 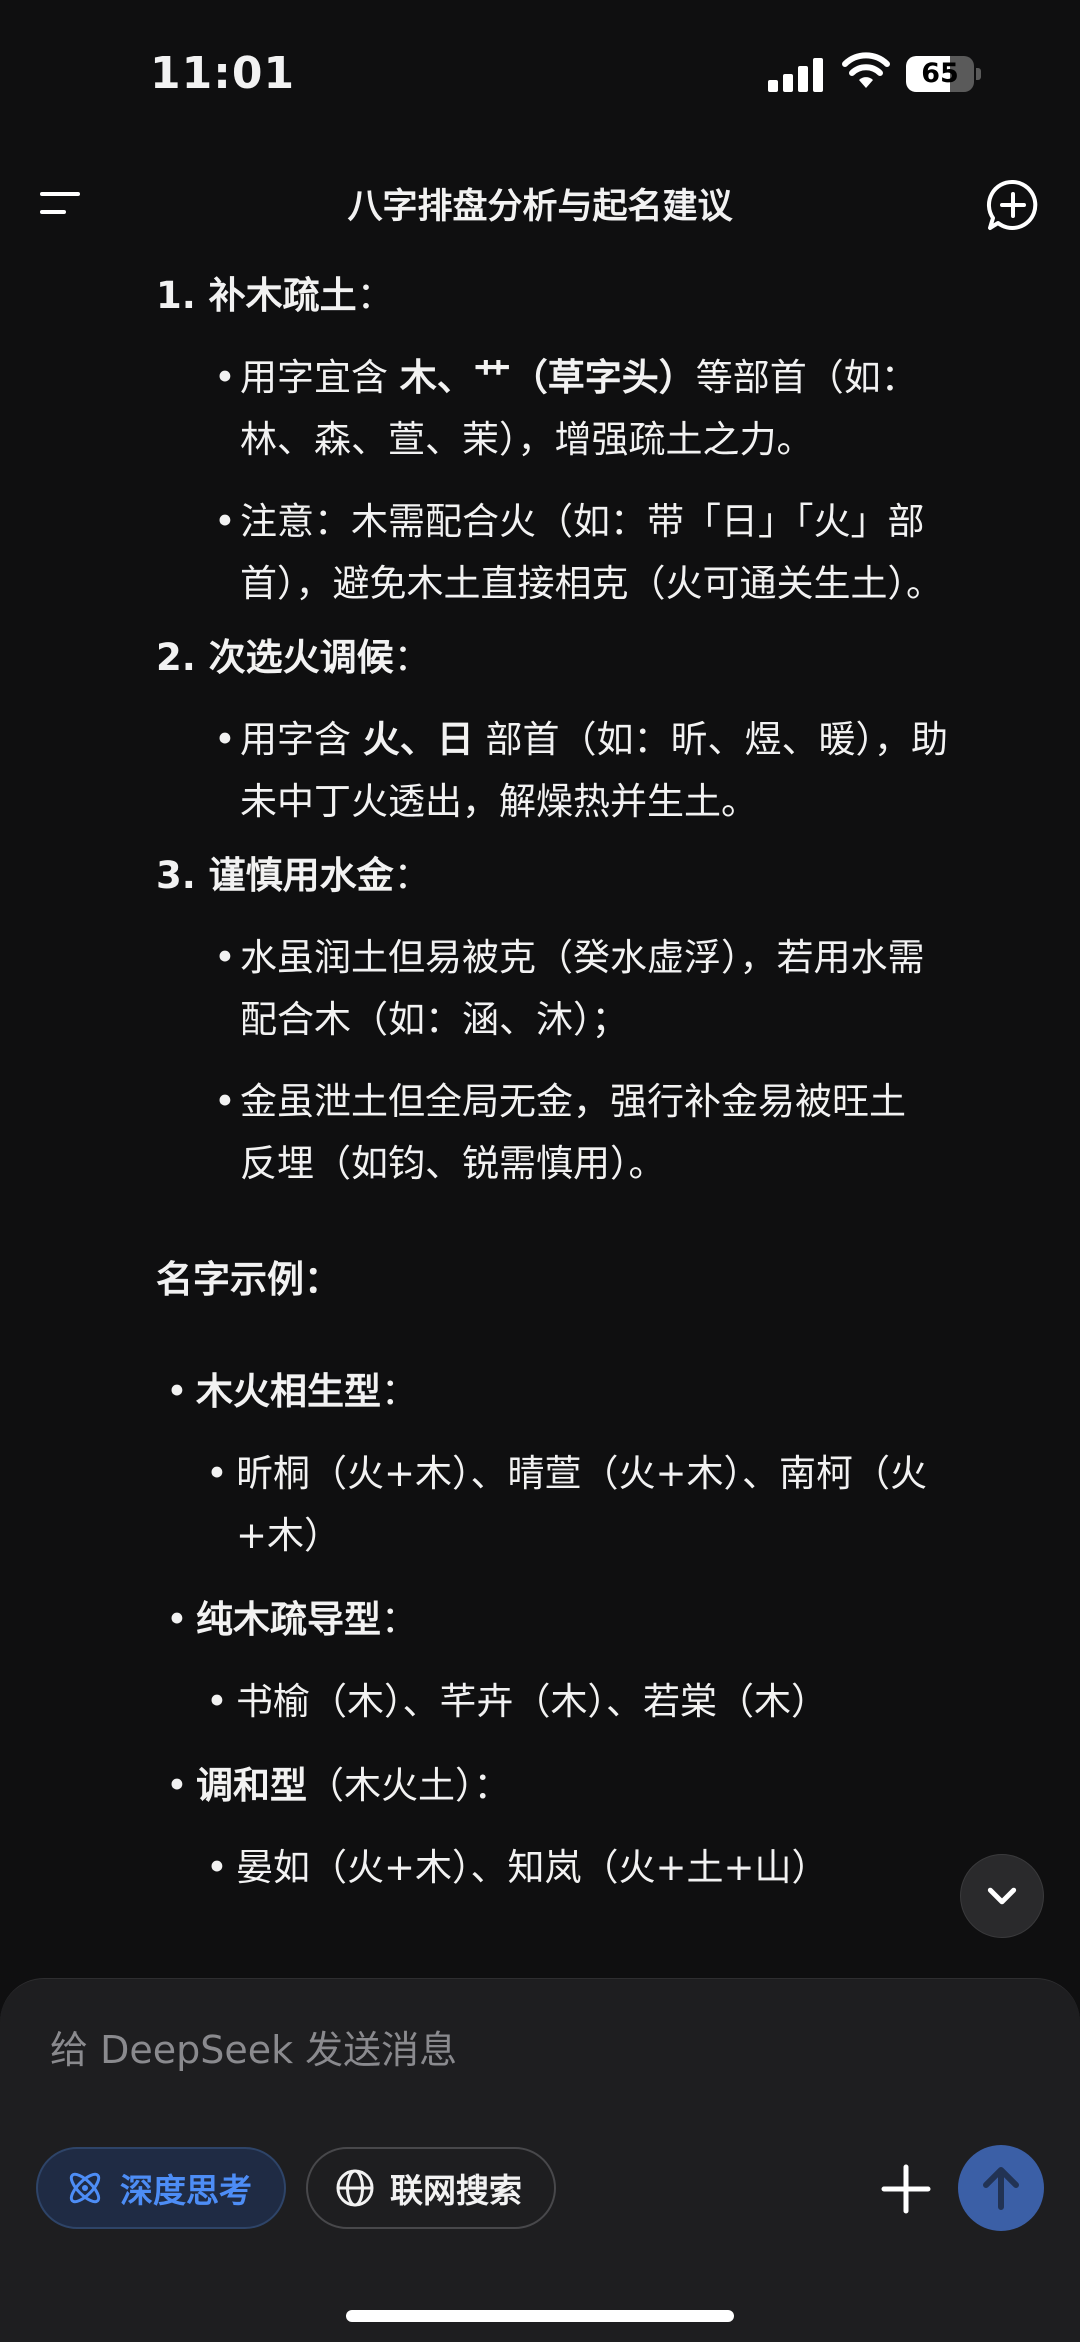 What do you see at coordinates (596, 771) in the screenshot?
I see `sub-bullet: • 用字含 火、日 部首（如：昕、煜、暖），助 未中丁火透出，解燥热并生土。` at bounding box center [596, 771].